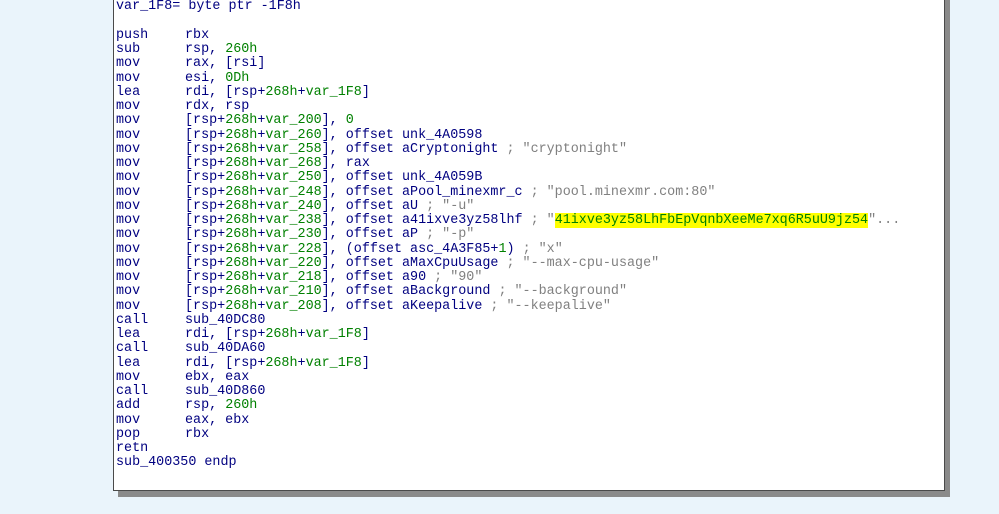  I want to click on instruction-line: mov [rsp+268h+var_240], offset aU ; "-u", so click(508, 206).